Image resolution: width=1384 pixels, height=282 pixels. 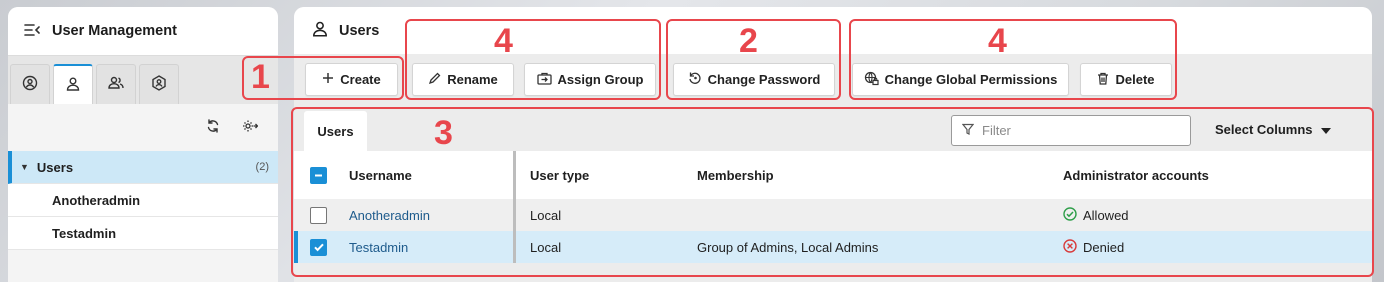 What do you see at coordinates (213, 127) in the screenshot?
I see `refresh-icon` at bounding box center [213, 127].